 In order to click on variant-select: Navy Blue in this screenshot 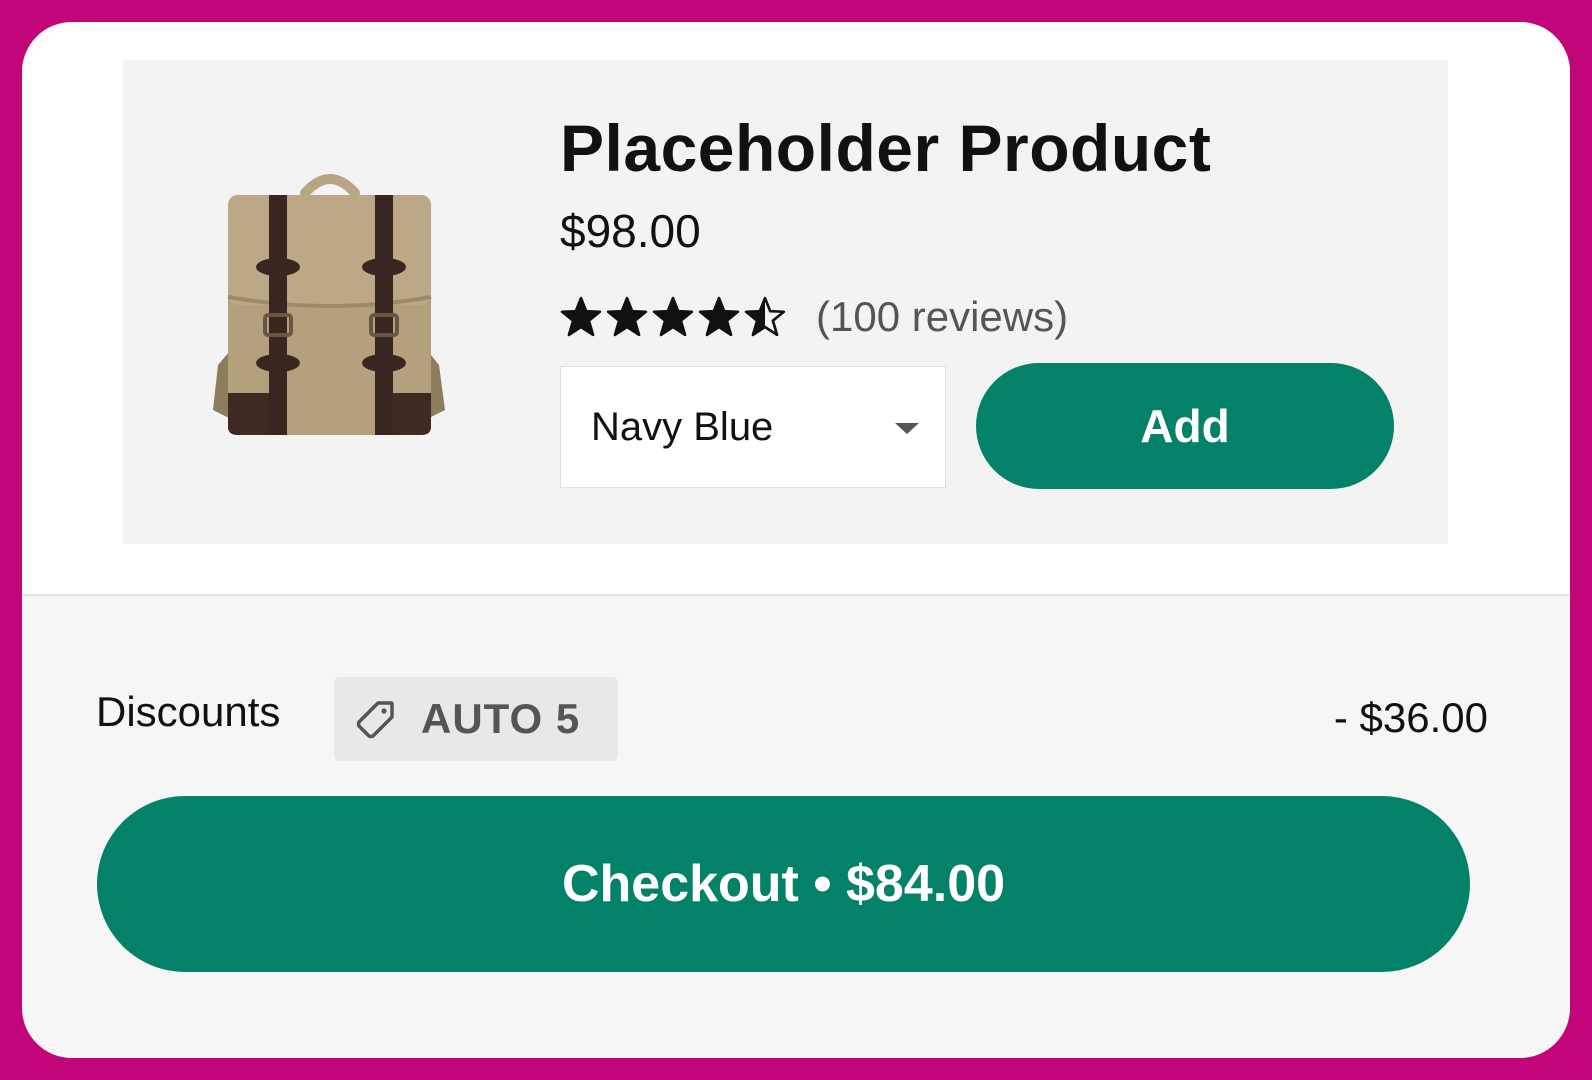, I will do `click(753, 427)`.